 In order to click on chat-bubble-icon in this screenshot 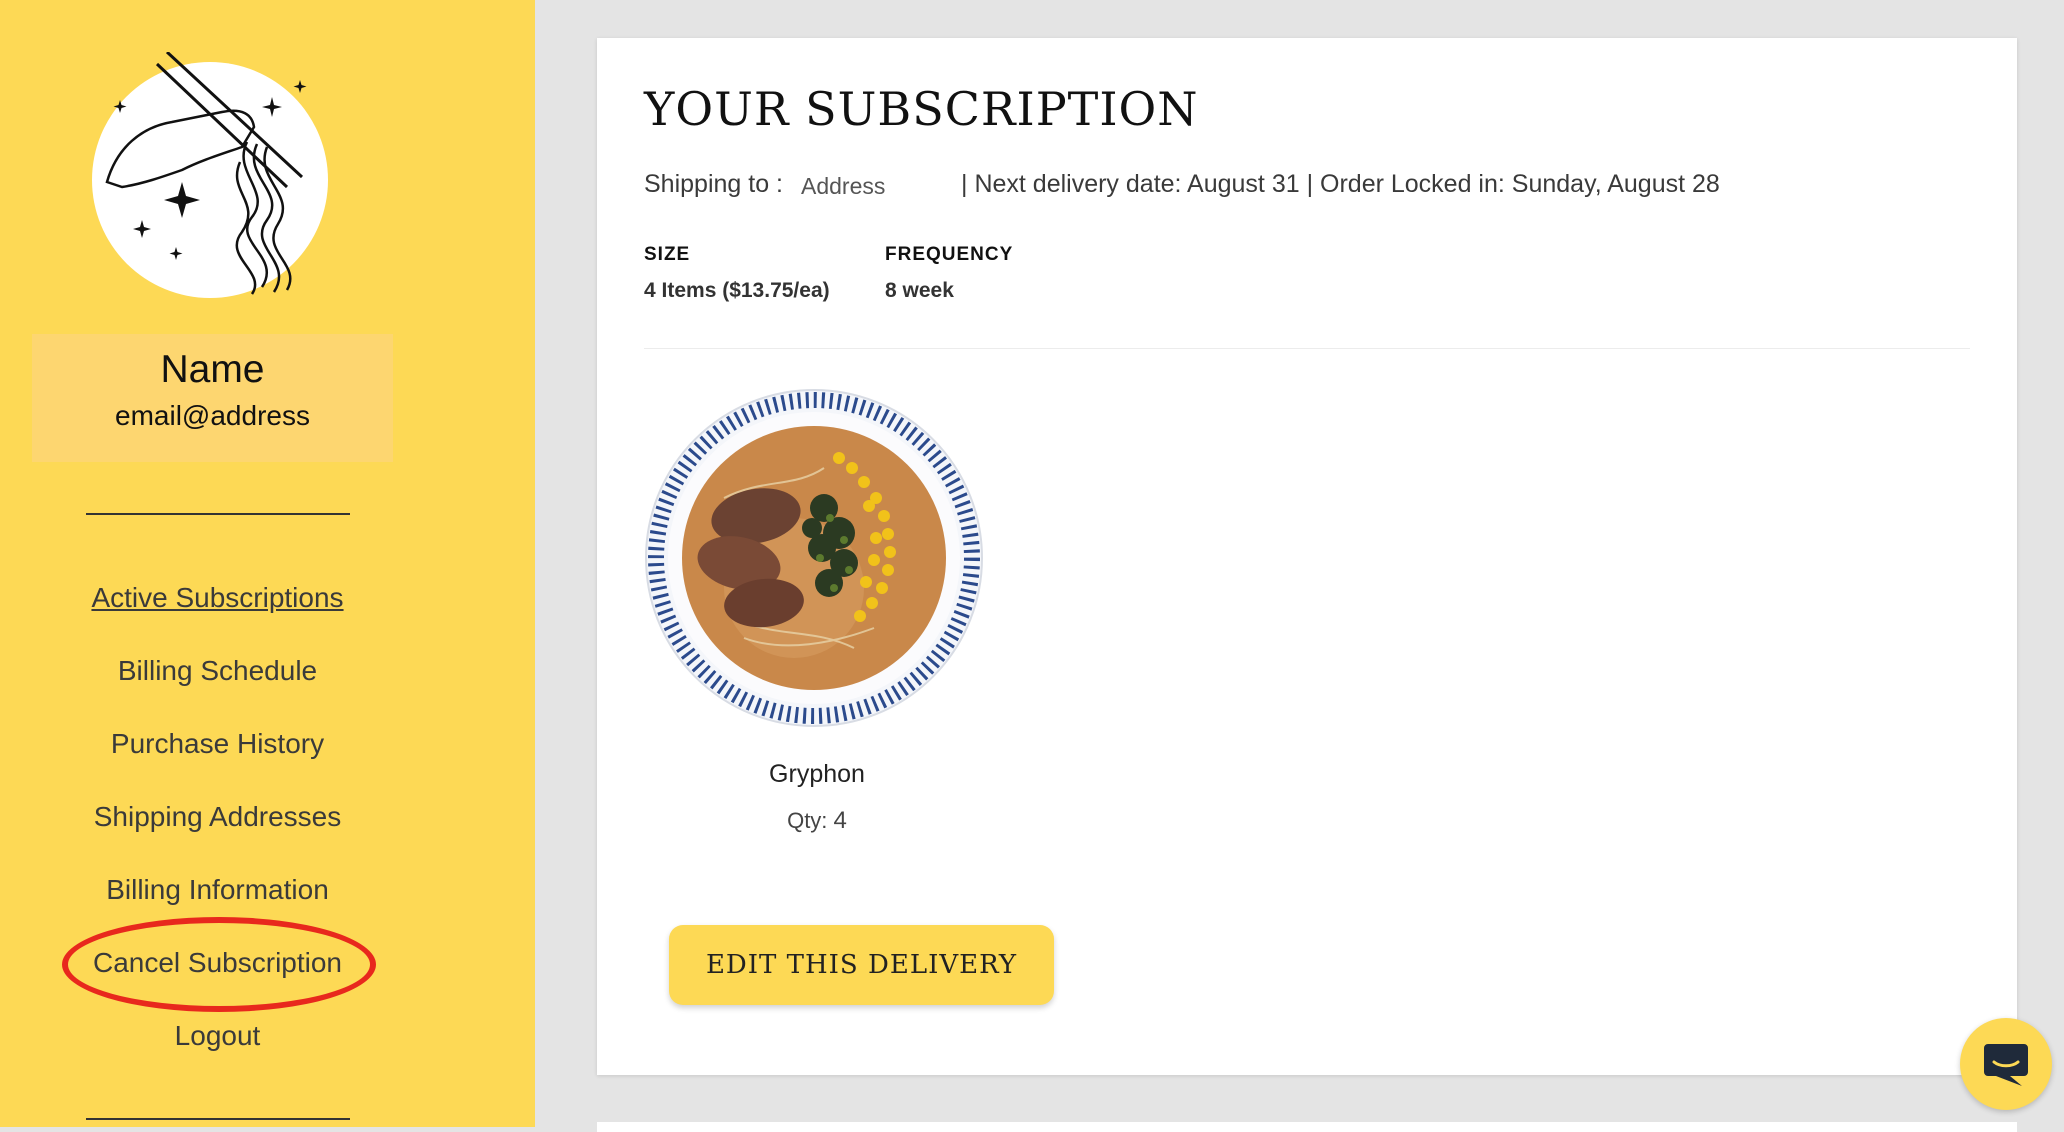, I will do `click(2006, 1065)`.